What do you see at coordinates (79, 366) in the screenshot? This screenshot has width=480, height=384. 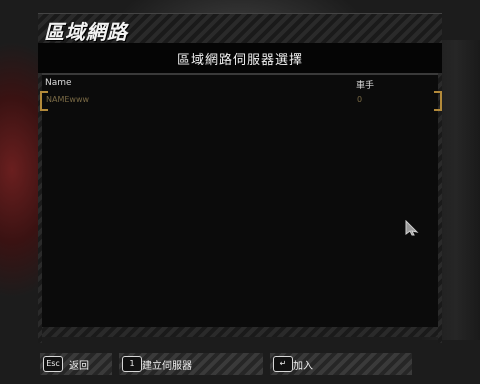 I see `back-label: 返回` at bounding box center [79, 366].